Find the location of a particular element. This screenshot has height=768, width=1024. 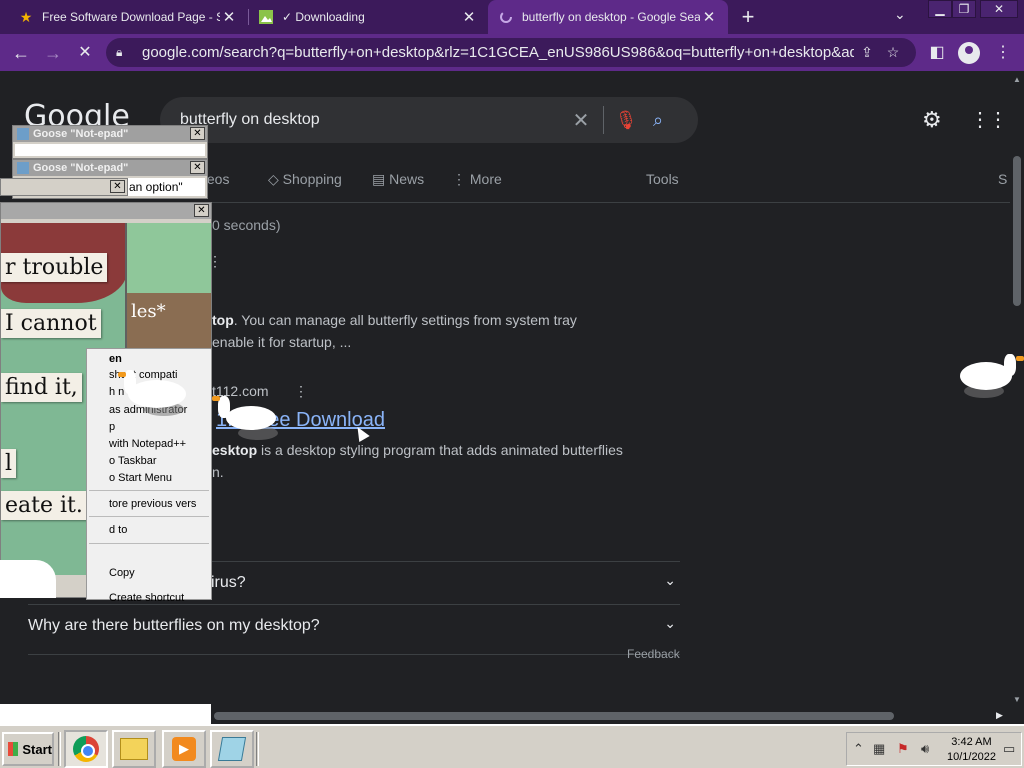

menu-item: en is located at coordinates (115, 359).